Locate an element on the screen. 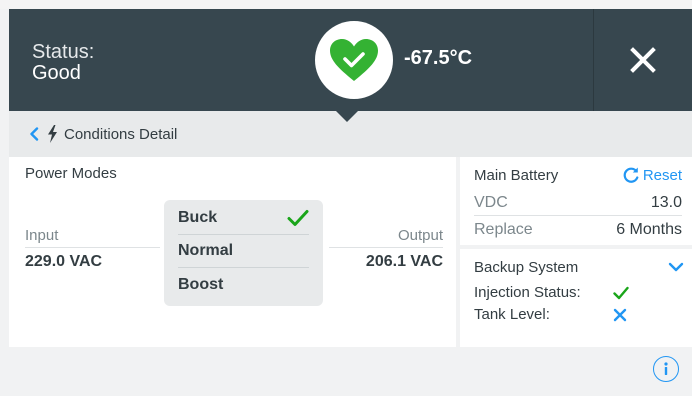 Image resolution: width=692 pixels, height=396 pixels. reset-label: Reset is located at coordinates (662, 175).